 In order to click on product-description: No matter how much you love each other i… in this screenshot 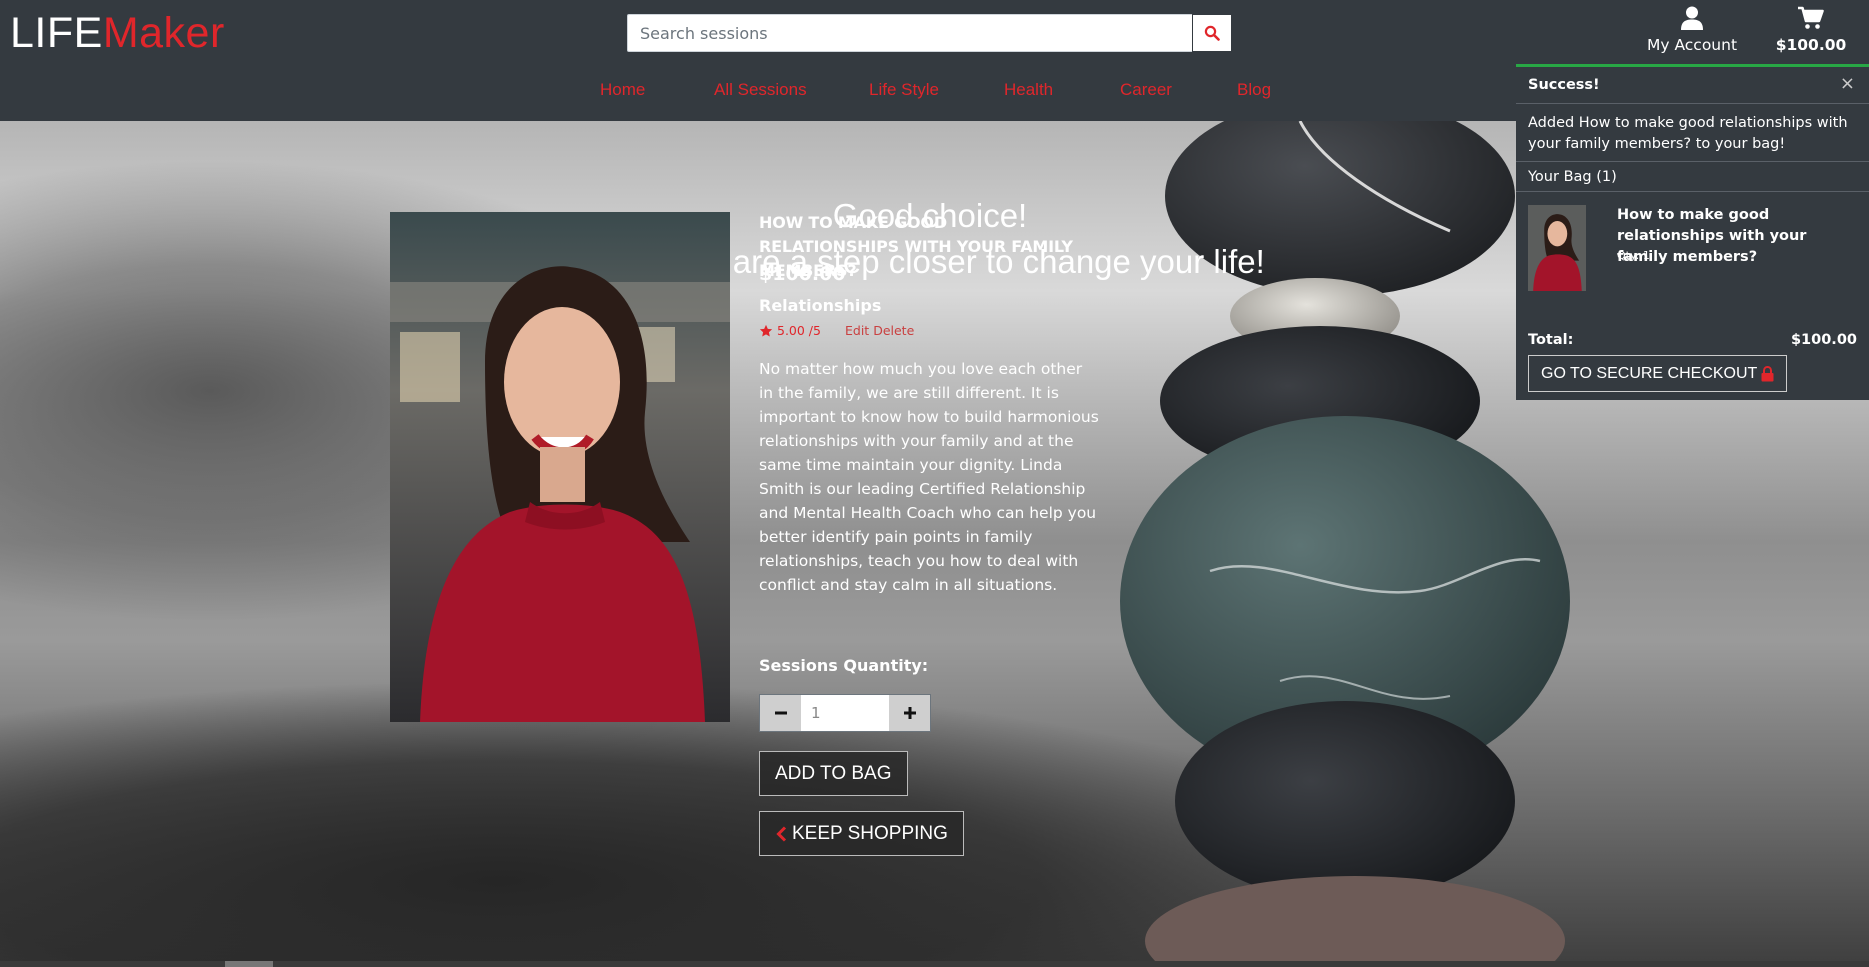, I will do `click(929, 477)`.